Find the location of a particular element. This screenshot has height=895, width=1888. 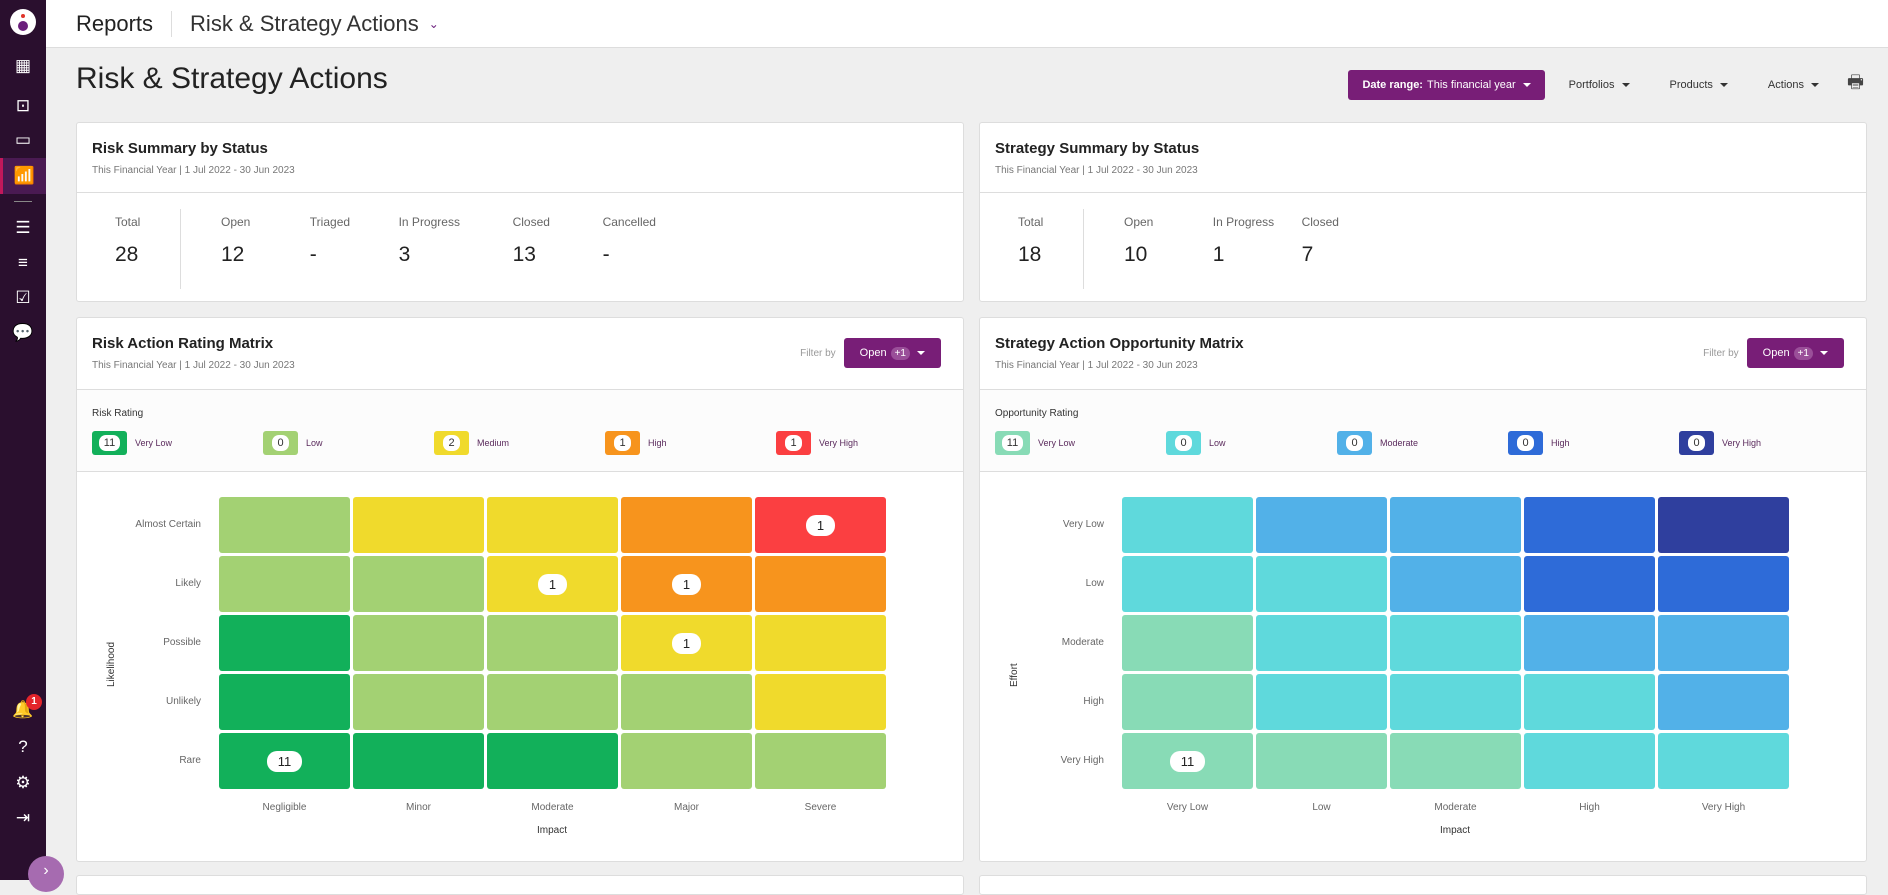

help-icon: ? is located at coordinates (23, 747).